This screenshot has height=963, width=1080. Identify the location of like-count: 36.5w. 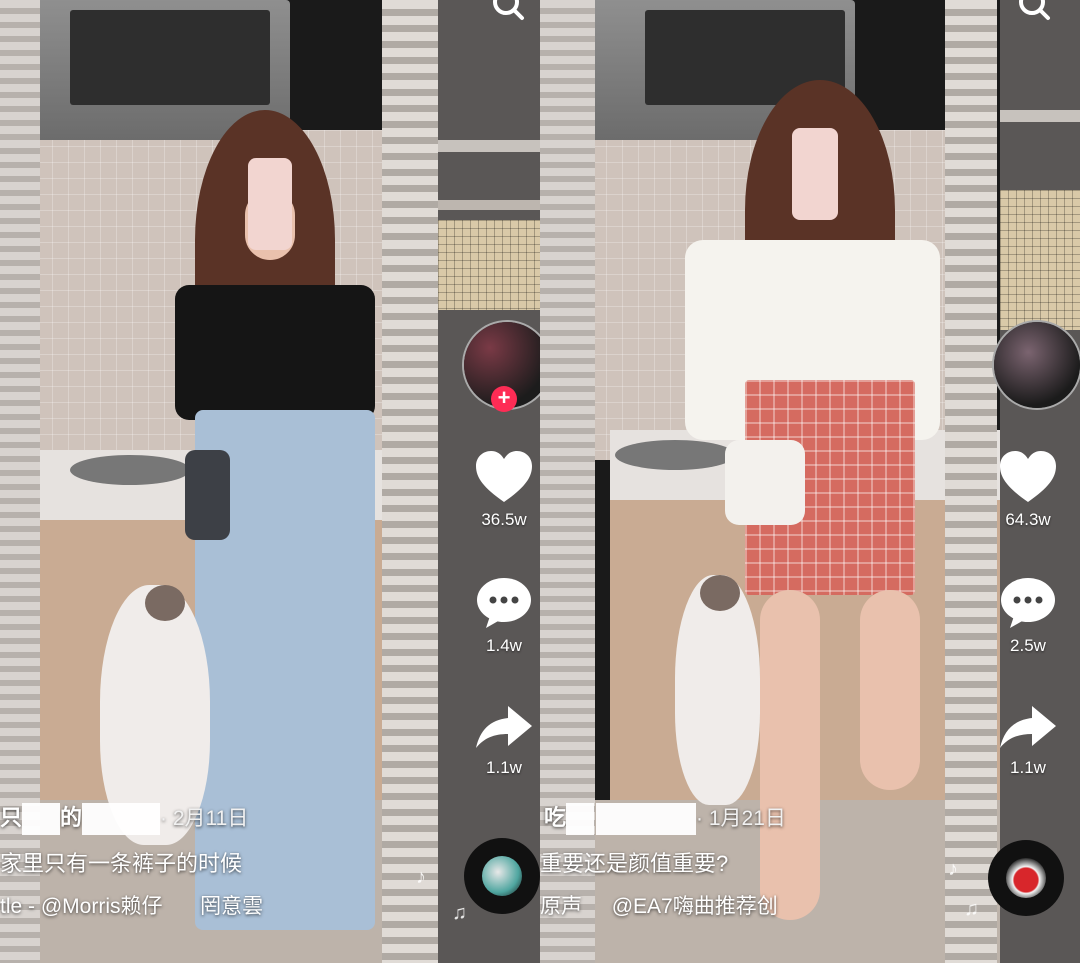
(504, 519).